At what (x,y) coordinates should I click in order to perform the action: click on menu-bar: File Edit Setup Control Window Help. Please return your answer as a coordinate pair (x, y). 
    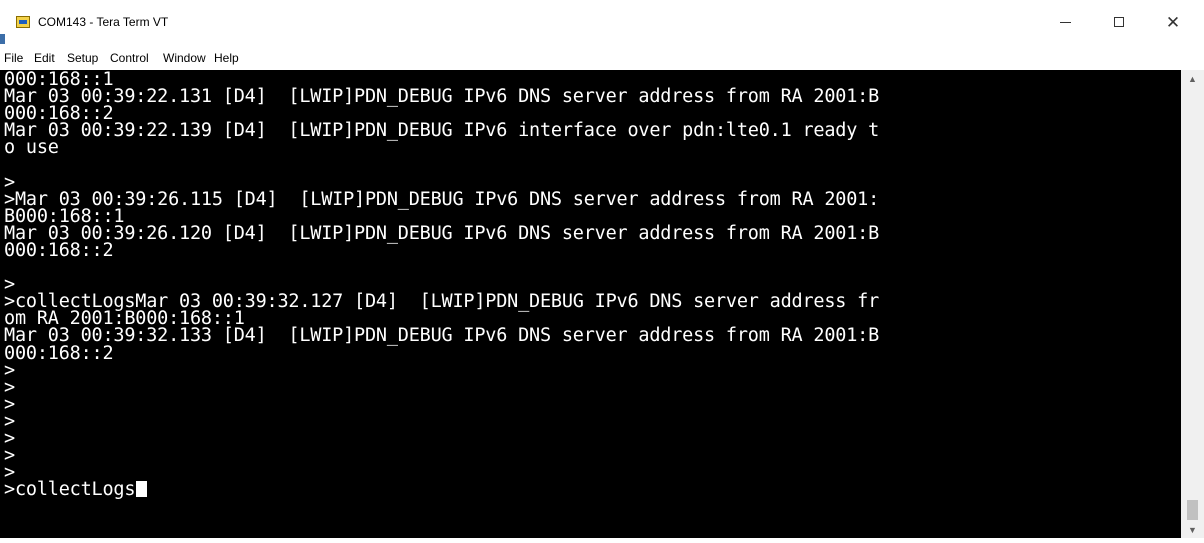
    Looking at the image, I should click on (602, 56).